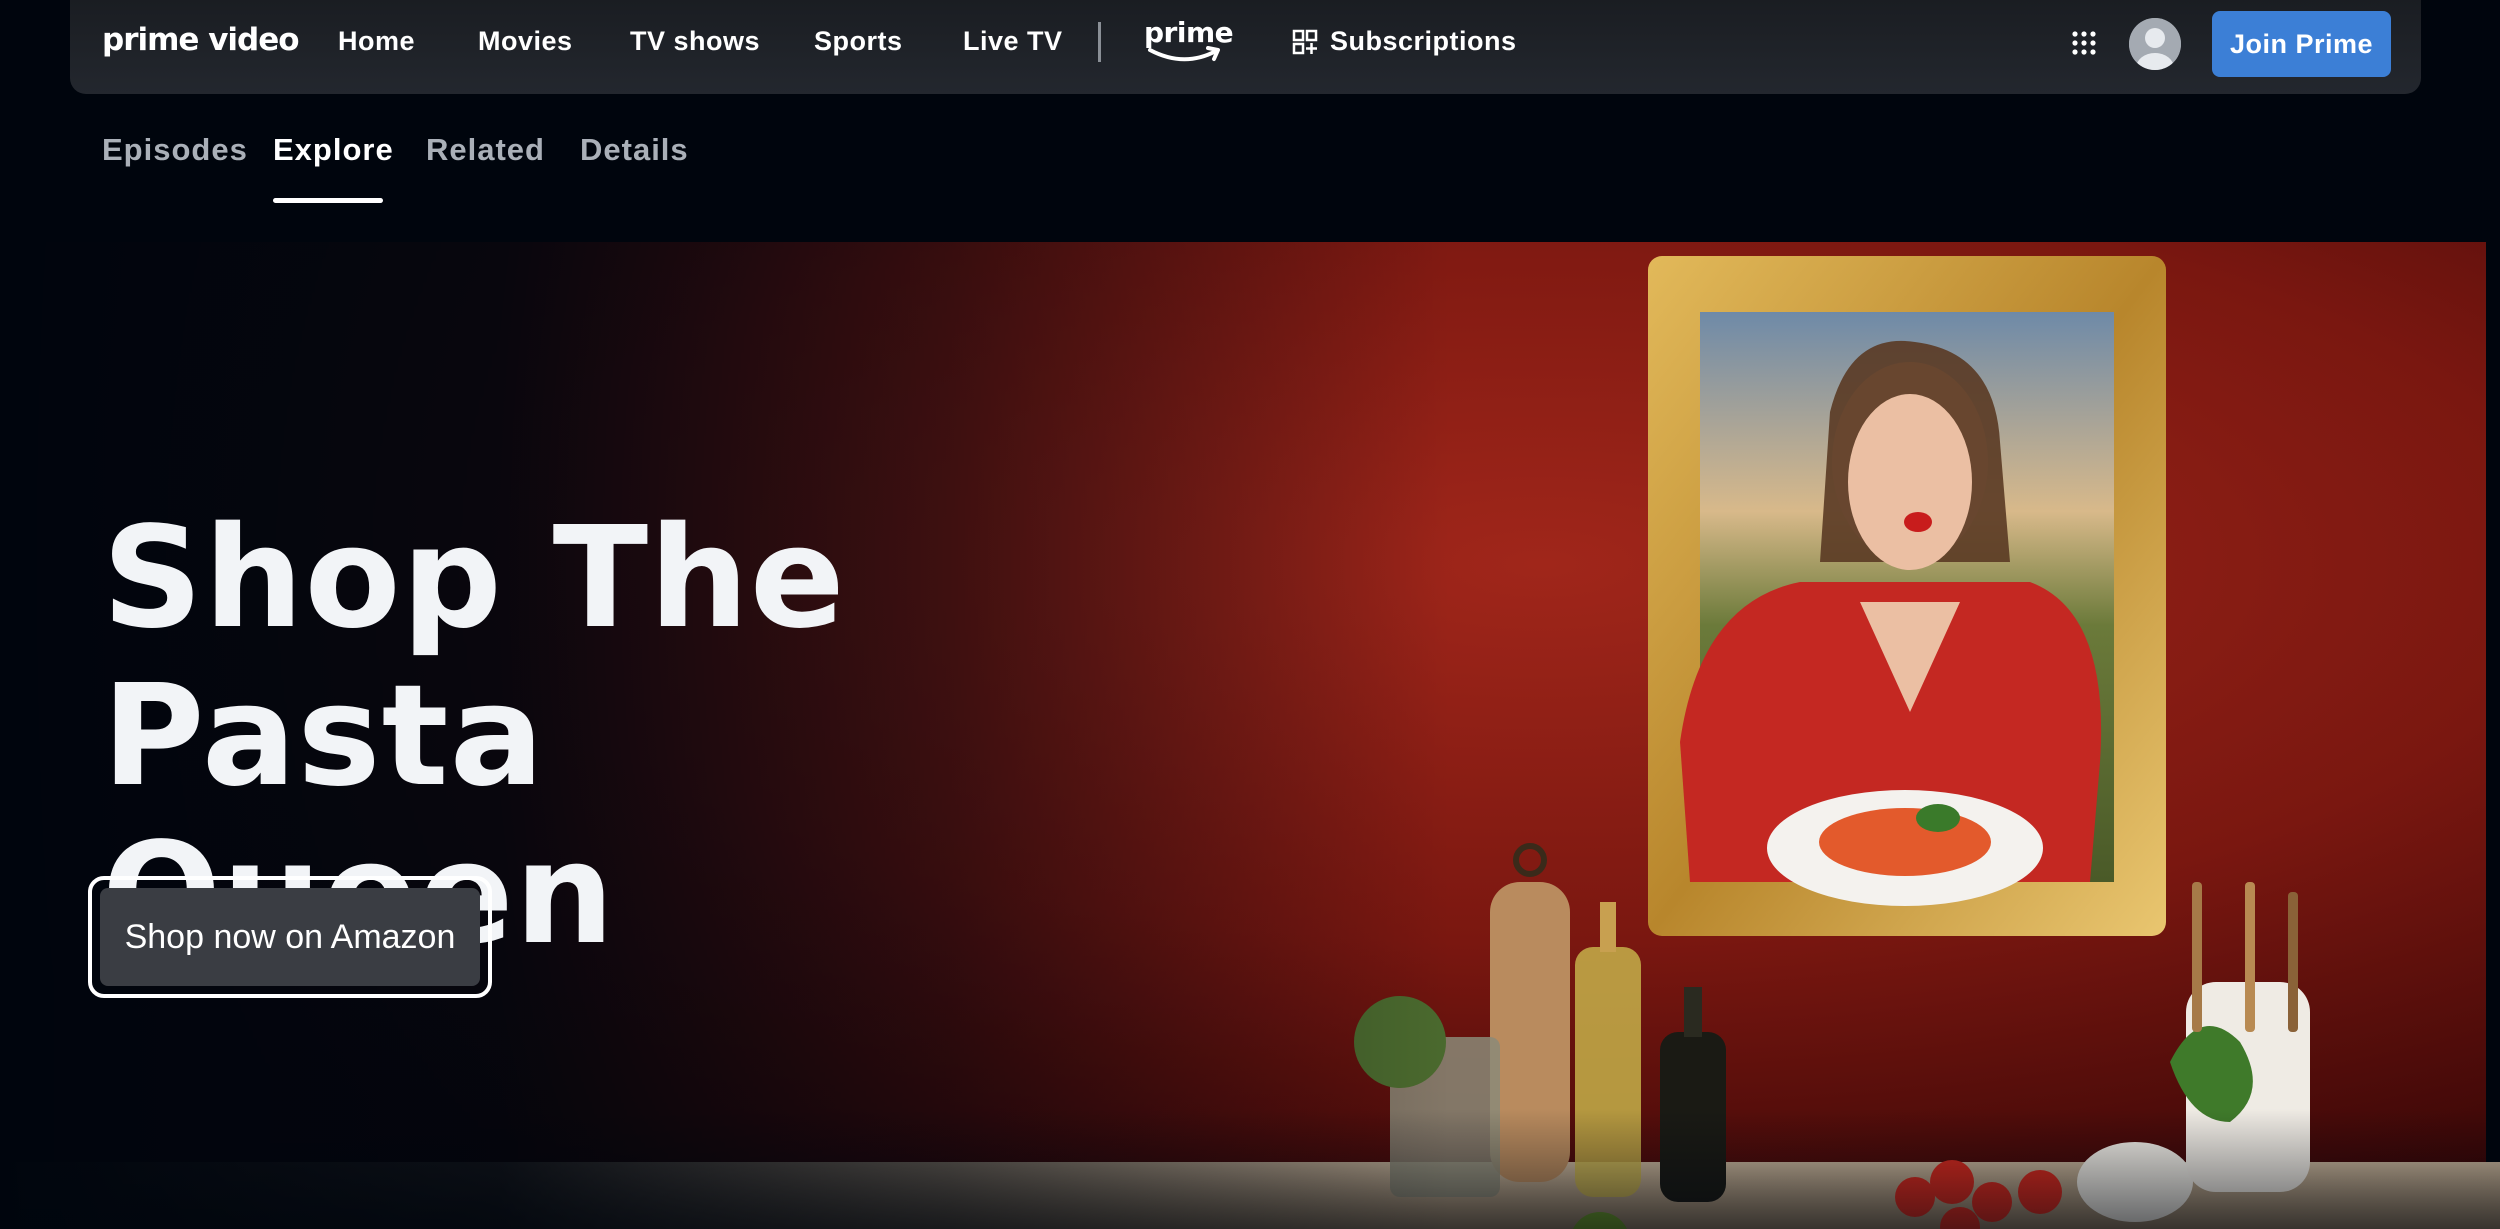 The width and height of the screenshot is (2500, 1229). What do you see at coordinates (525, 41) in the screenshot?
I see `nav-movies: Movies` at bounding box center [525, 41].